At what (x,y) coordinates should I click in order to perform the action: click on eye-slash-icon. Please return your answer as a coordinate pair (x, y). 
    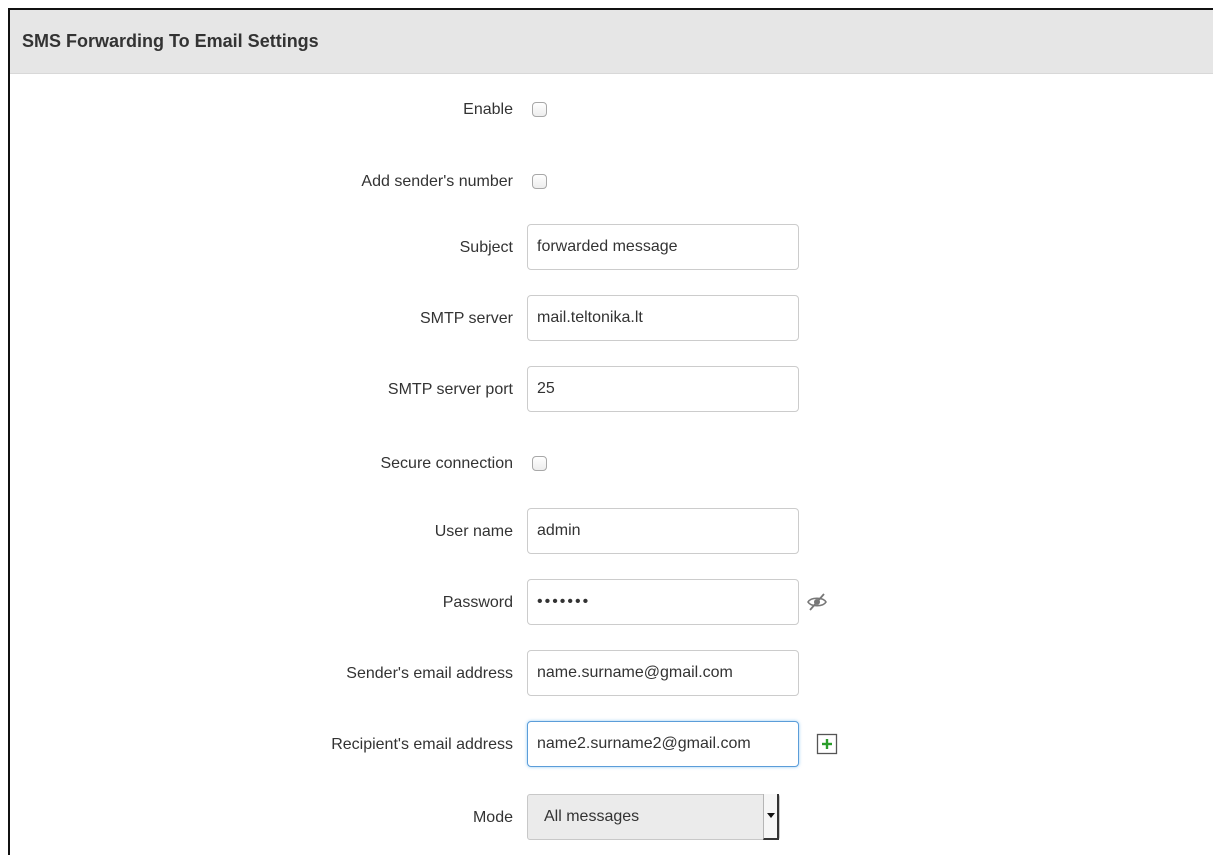
    Looking at the image, I should click on (817, 602).